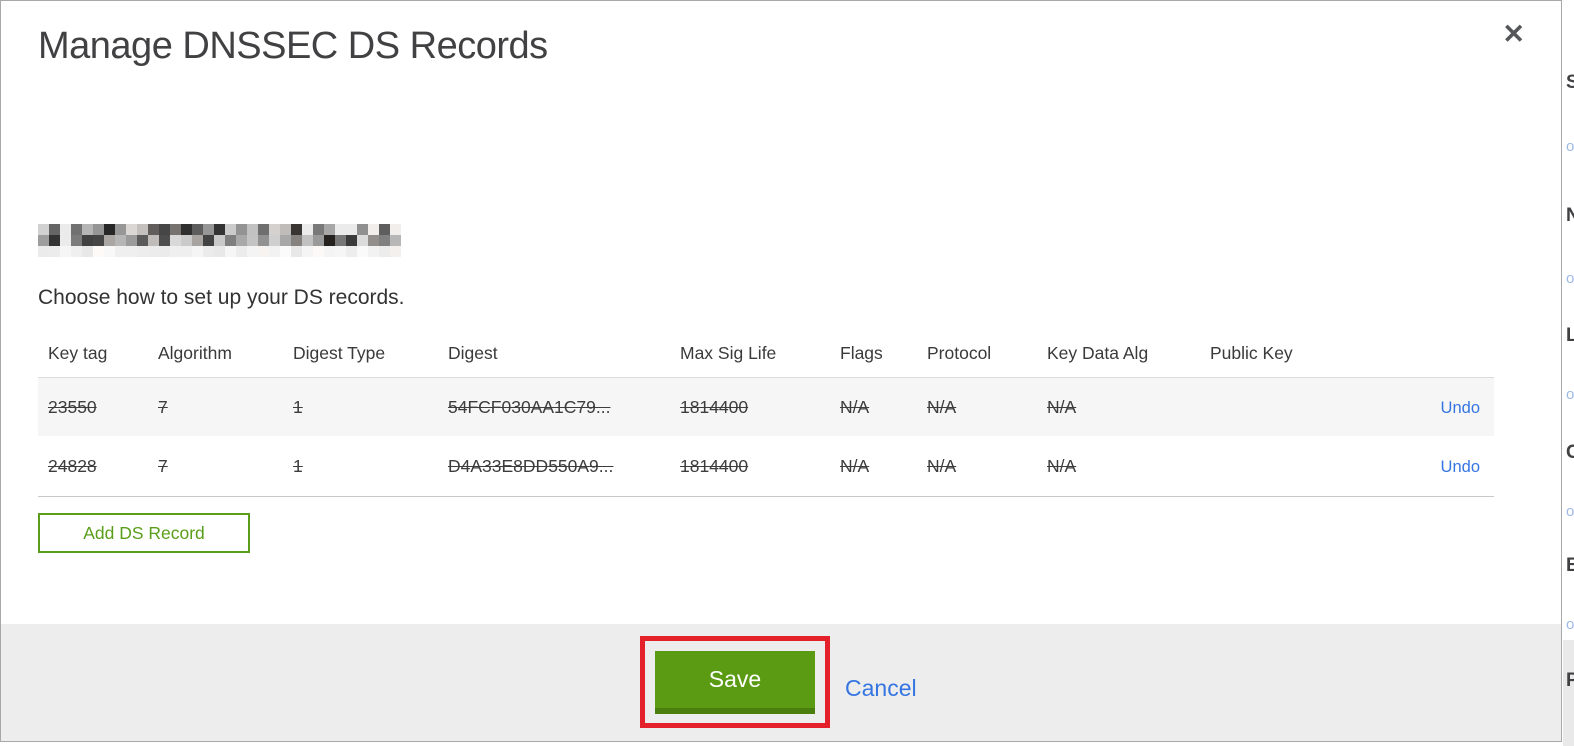  Describe the element at coordinates (728, 352) in the screenshot. I see `col-header-max-sig-life: Max Sig Life` at that location.